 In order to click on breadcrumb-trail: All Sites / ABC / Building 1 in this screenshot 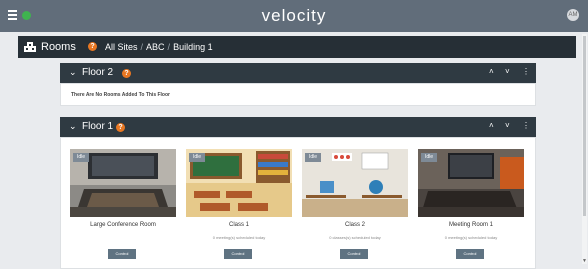, I will do `click(159, 47)`.